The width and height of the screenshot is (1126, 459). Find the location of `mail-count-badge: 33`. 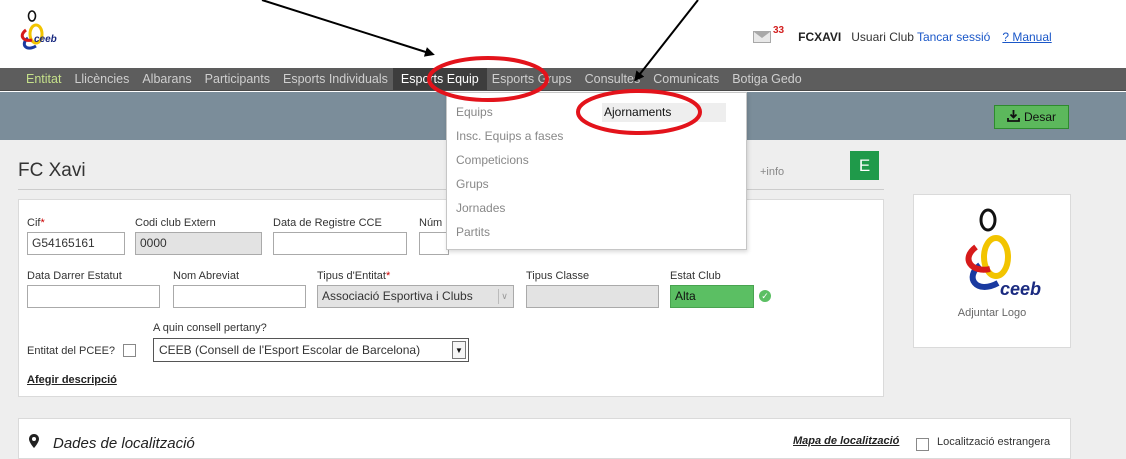

mail-count-badge: 33 is located at coordinates (779, 30).